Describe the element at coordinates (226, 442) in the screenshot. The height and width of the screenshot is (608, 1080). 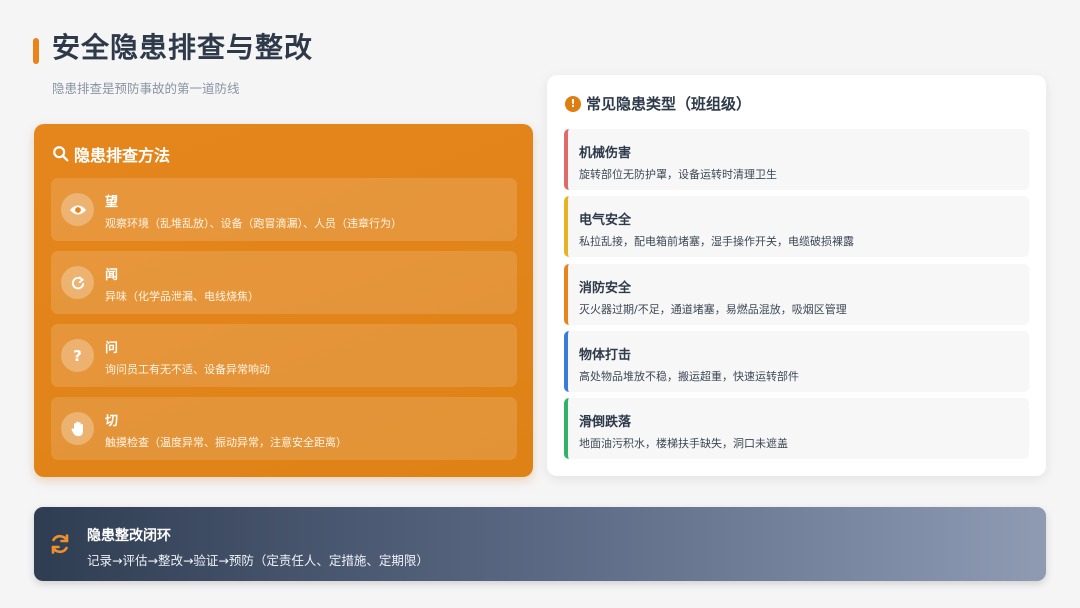
I see `method-desc: 触摸检查（温度异常、振动异常，注意安全距离）` at that location.